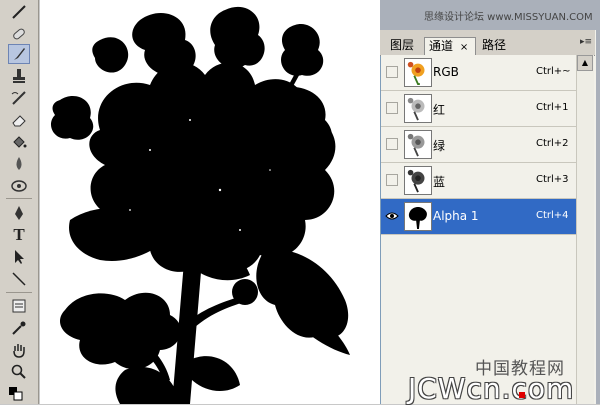  What do you see at coordinates (19, 142) in the screenshot?
I see `paint-bucket-icon` at bounding box center [19, 142].